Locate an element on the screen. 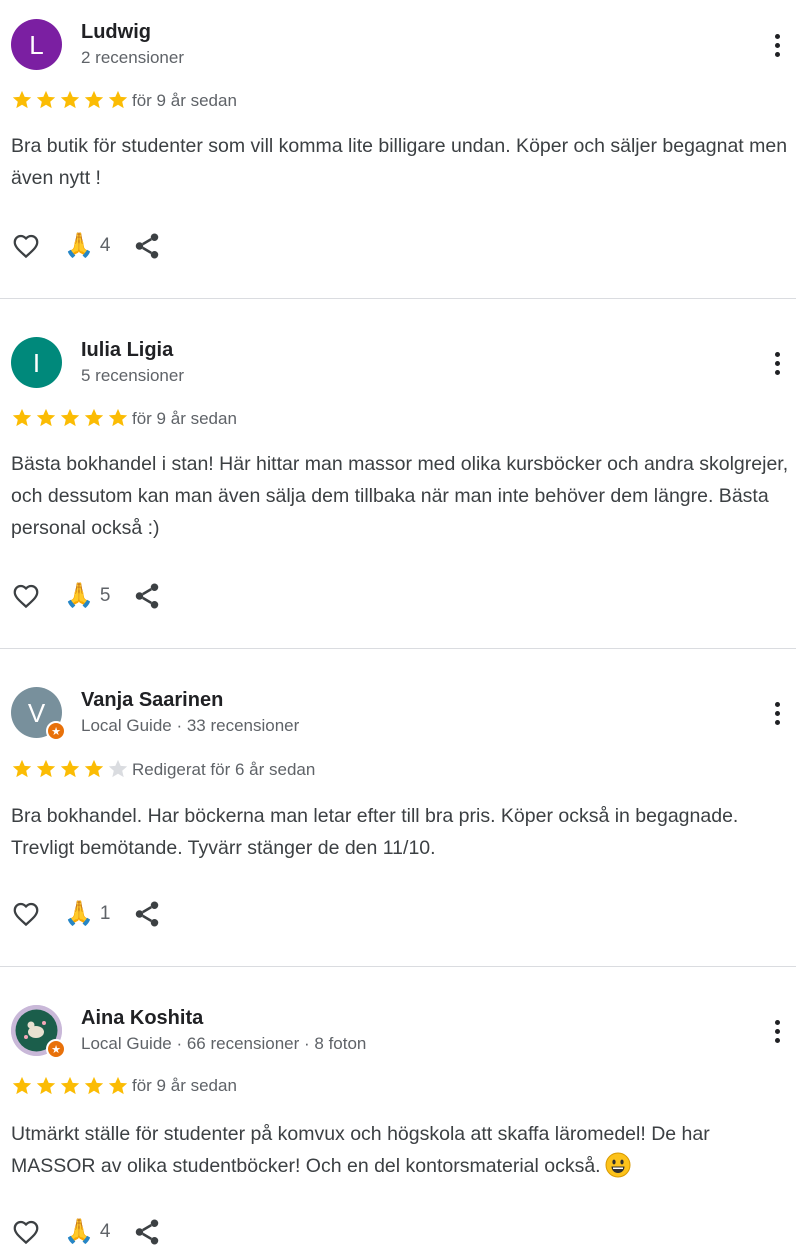 The image size is (796, 1249). reaction-count: 1 is located at coordinates (105, 913).